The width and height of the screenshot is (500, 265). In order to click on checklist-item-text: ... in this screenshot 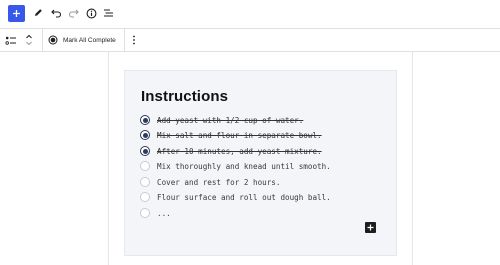, I will do `click(164, 213)`.